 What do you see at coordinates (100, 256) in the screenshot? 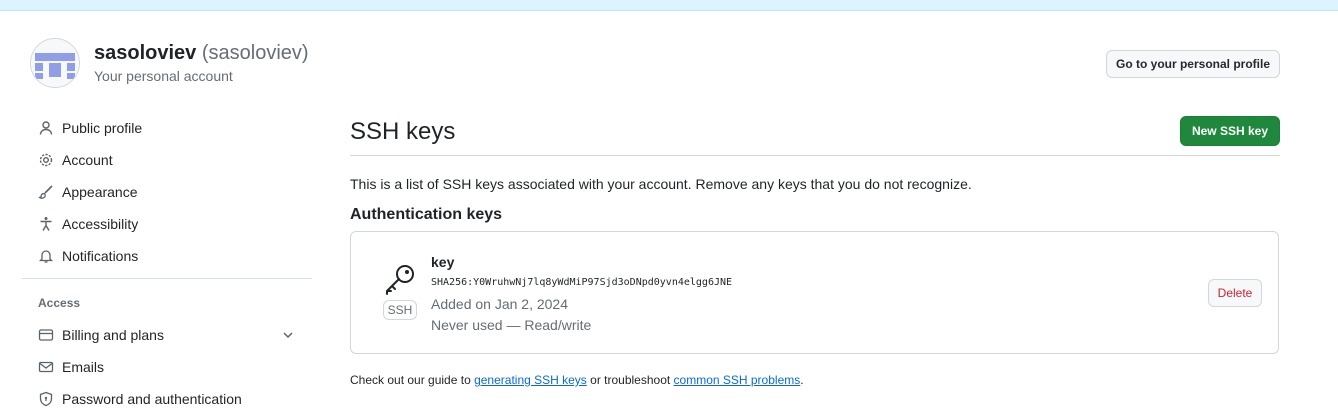
I see `sidebar-item-label: Notifications` at bounding box center [100, 256].